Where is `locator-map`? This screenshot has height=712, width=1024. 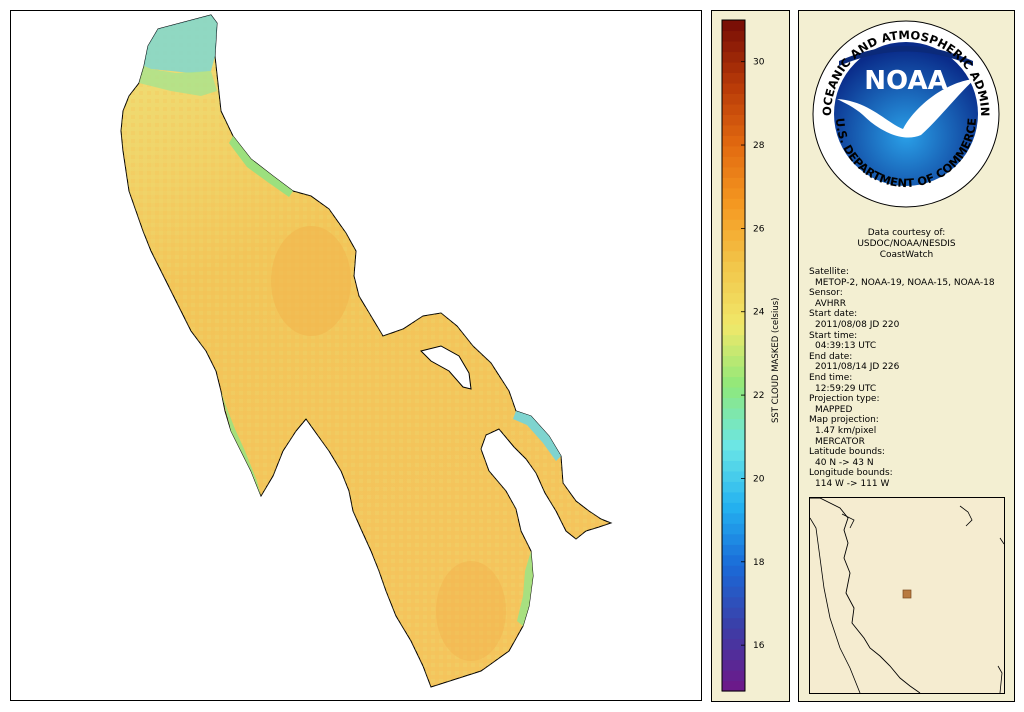 locator-map is located at coordinates (907, 595).